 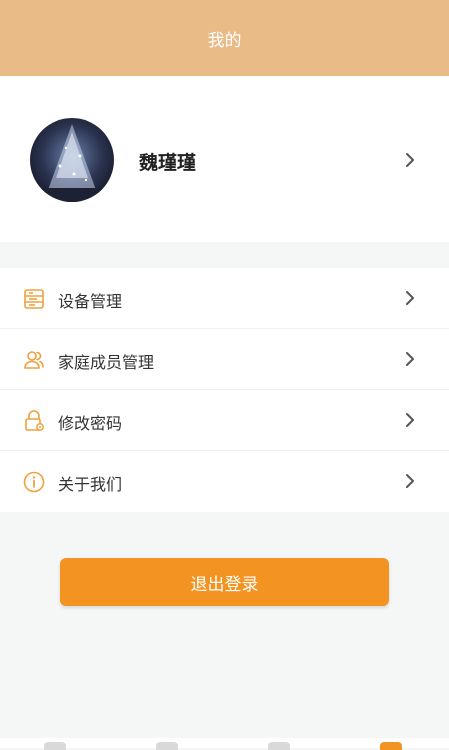 I want to click on tab-mine-icon, so click(x=391, y=746).